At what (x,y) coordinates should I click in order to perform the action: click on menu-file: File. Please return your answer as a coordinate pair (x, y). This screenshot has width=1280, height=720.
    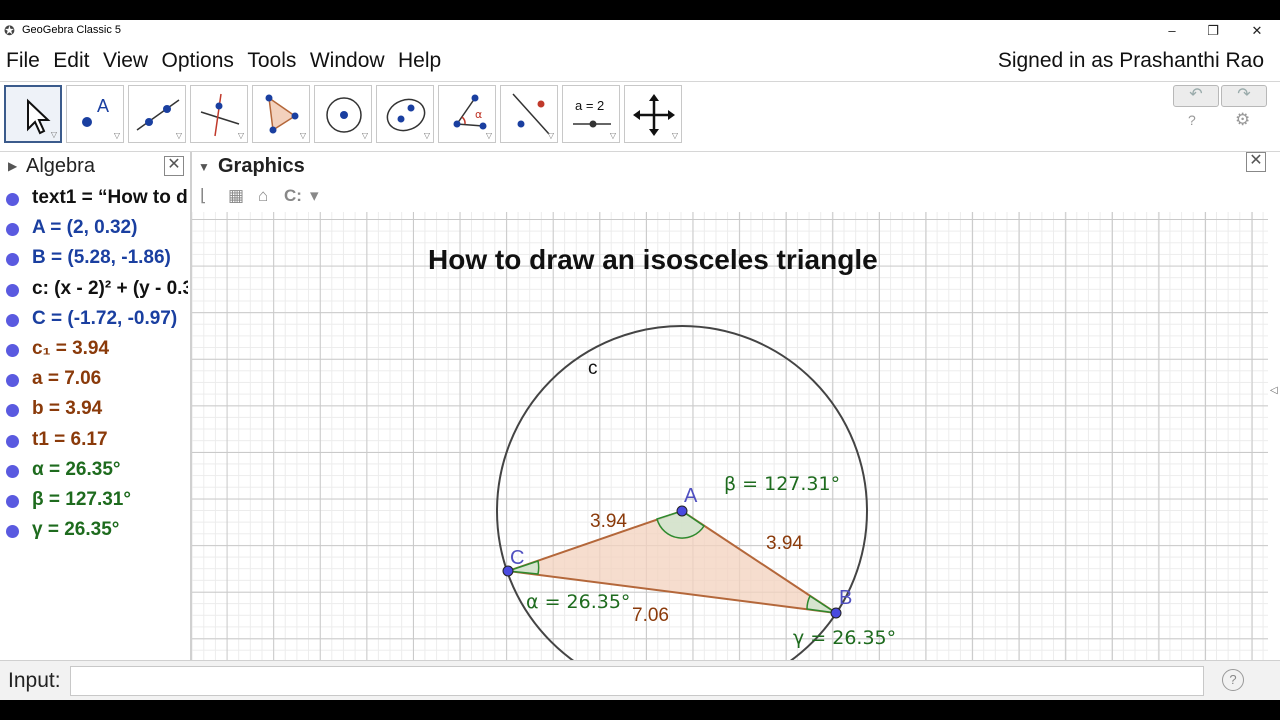
    Looking at the image, I should click on (23, 61).